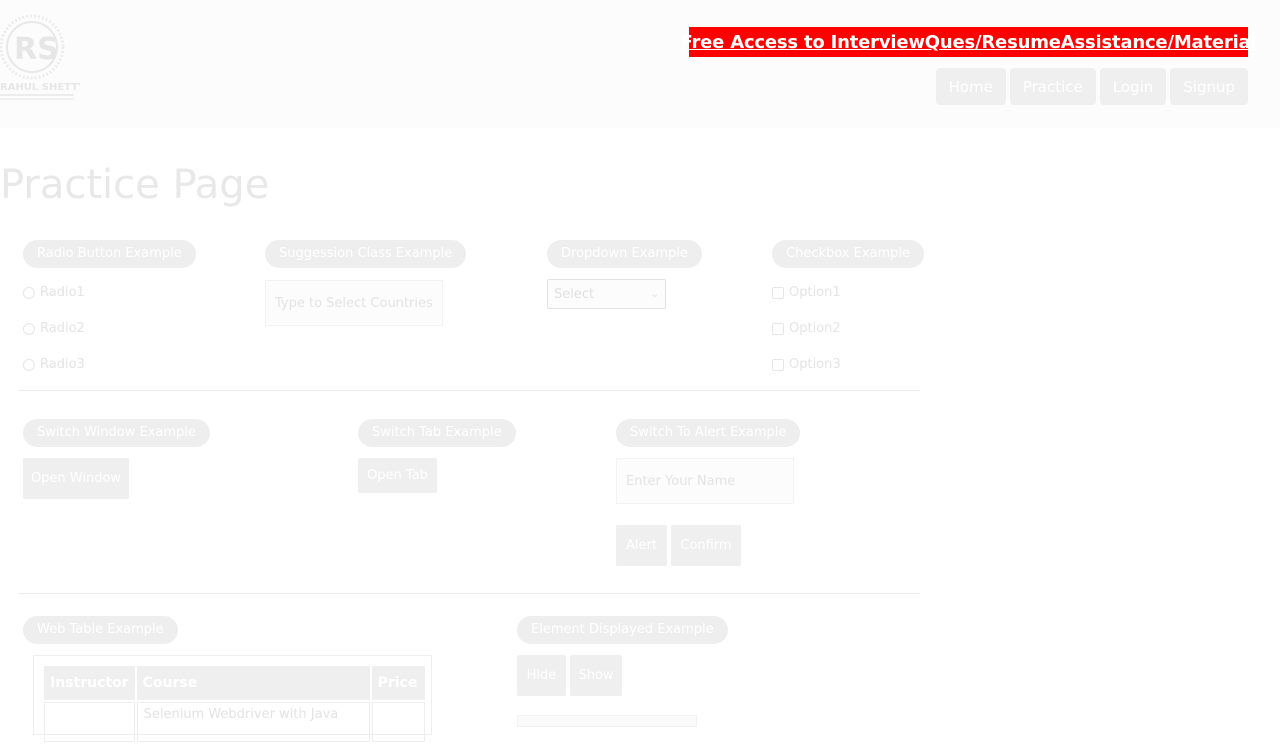 The width and height of the screenshot is (1280, 744). What do you see at coordinates (970, 86) in the screenshot?
I see `nav-home-button: Home` at bounding box center [970, 86].